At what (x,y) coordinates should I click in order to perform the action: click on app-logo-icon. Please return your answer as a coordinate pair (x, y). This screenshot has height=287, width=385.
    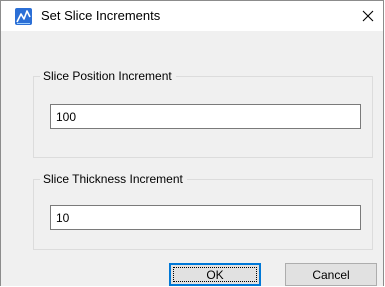
    Looking at the image, I should click on (23, 16).